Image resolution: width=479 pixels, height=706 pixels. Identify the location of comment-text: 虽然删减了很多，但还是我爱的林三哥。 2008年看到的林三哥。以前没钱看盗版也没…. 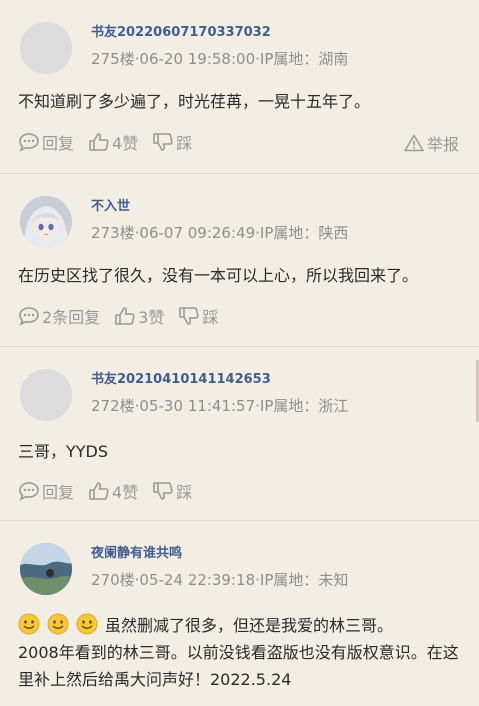
(238, 652).